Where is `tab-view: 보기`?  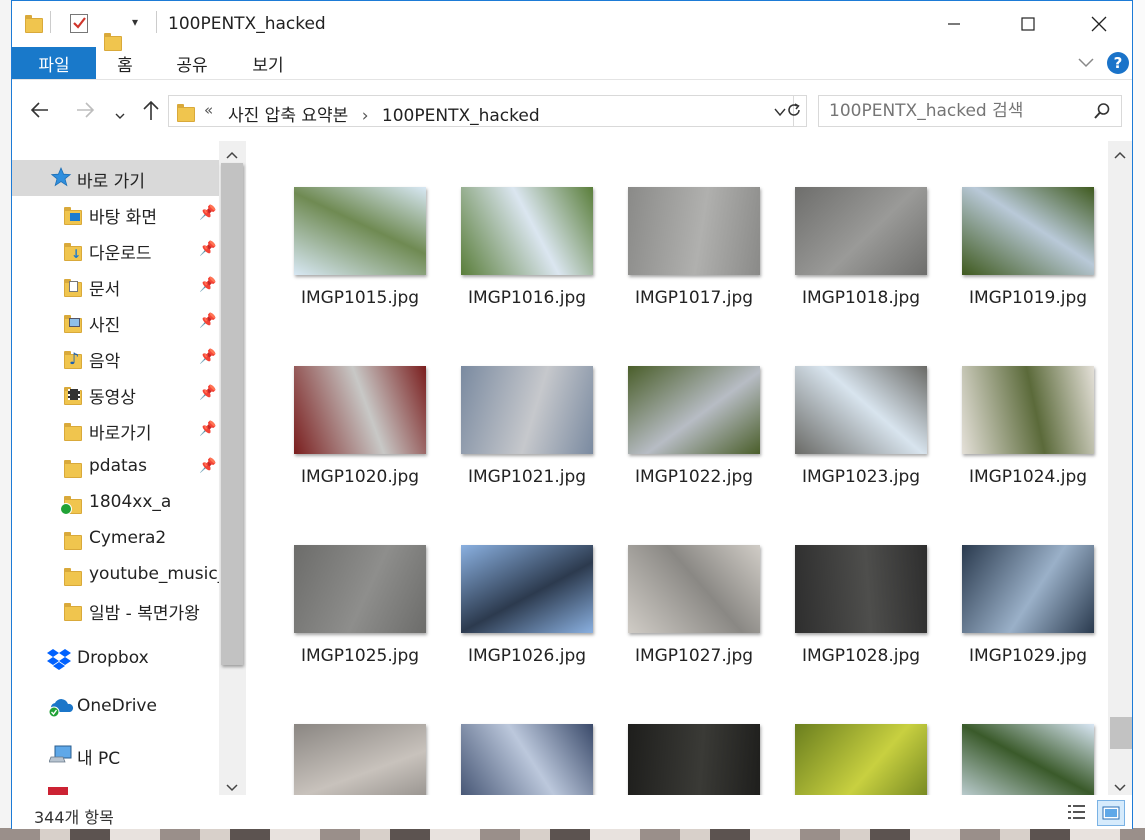 tab-view: 보기 is located at coordinates (268, 63).